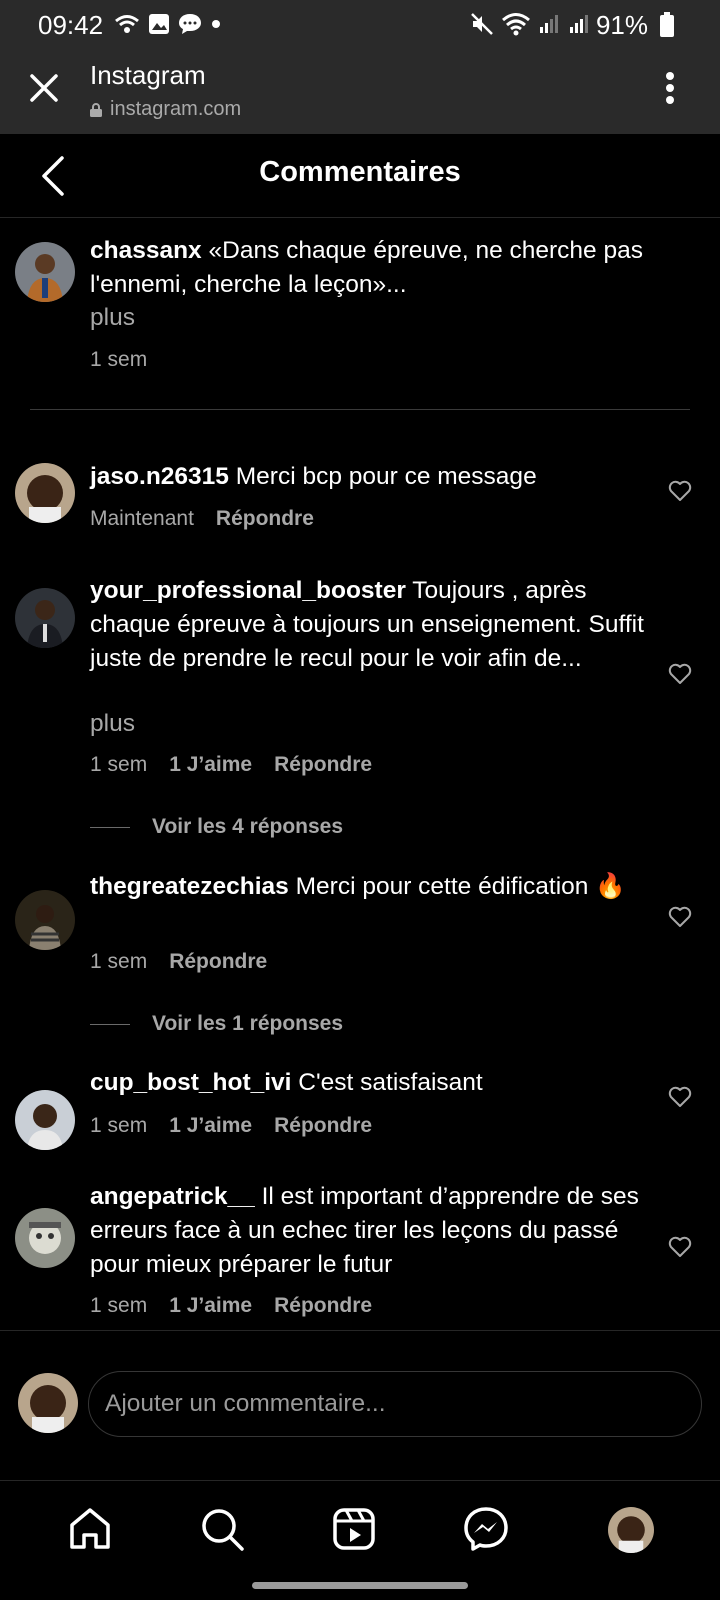 The height and width of the screenshot is (1600, 720). Describe the element at coordinates (247, 1024) in the screenshot. I see `view-replies-label: Voir les 1 réponses` at that location.